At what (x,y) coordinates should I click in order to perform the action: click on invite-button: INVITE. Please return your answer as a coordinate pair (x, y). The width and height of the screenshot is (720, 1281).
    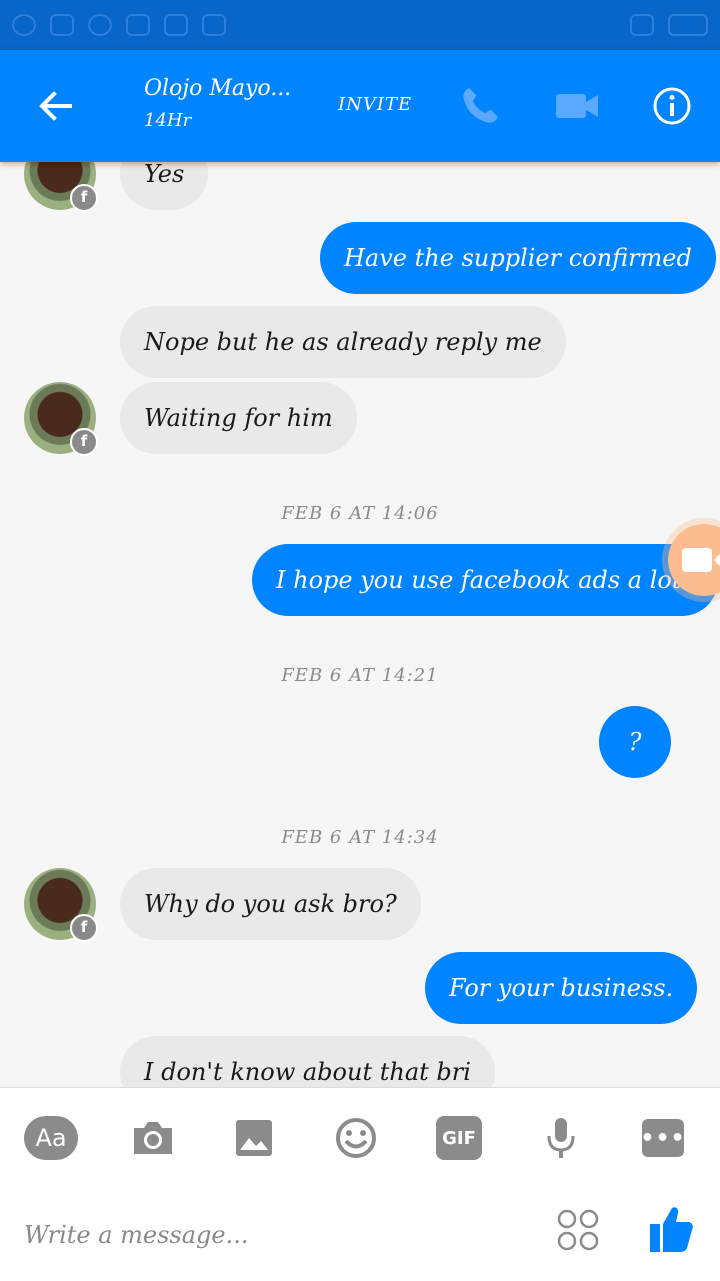
    Looking at the image, I should click on (375, 104).